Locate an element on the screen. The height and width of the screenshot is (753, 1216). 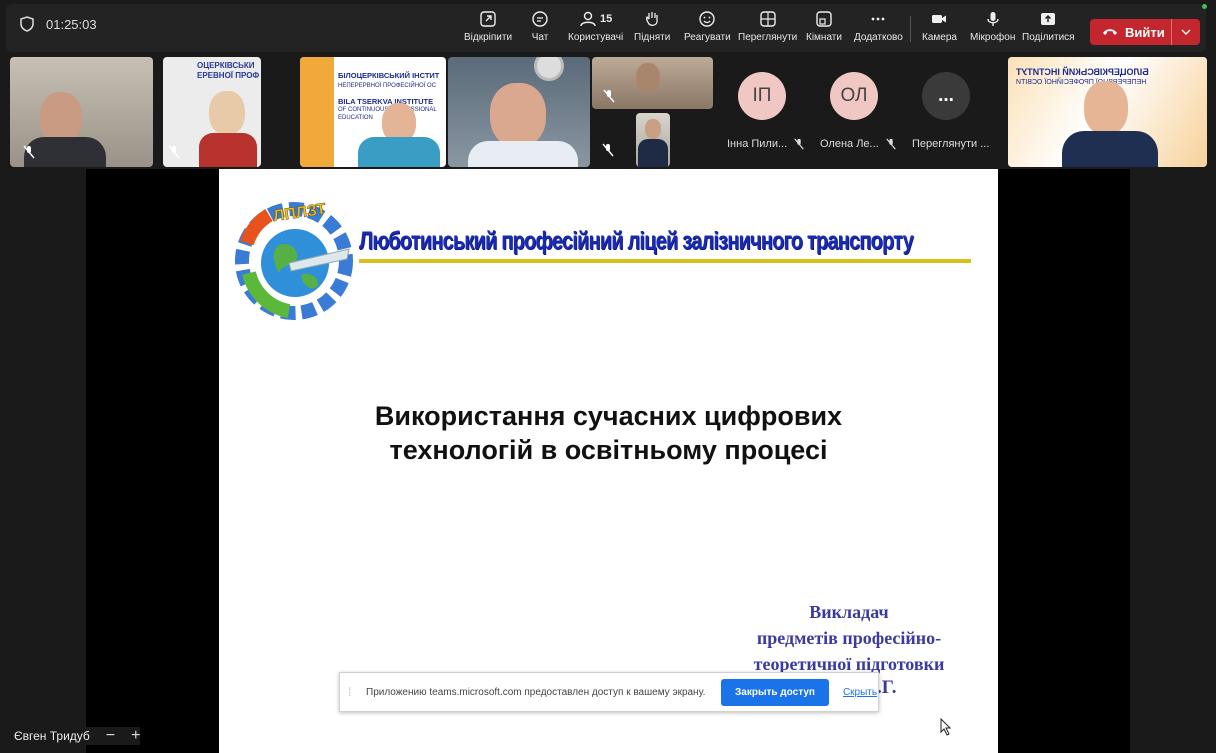
microphone-button: Мікрофон is located at coordinates (992, 26).